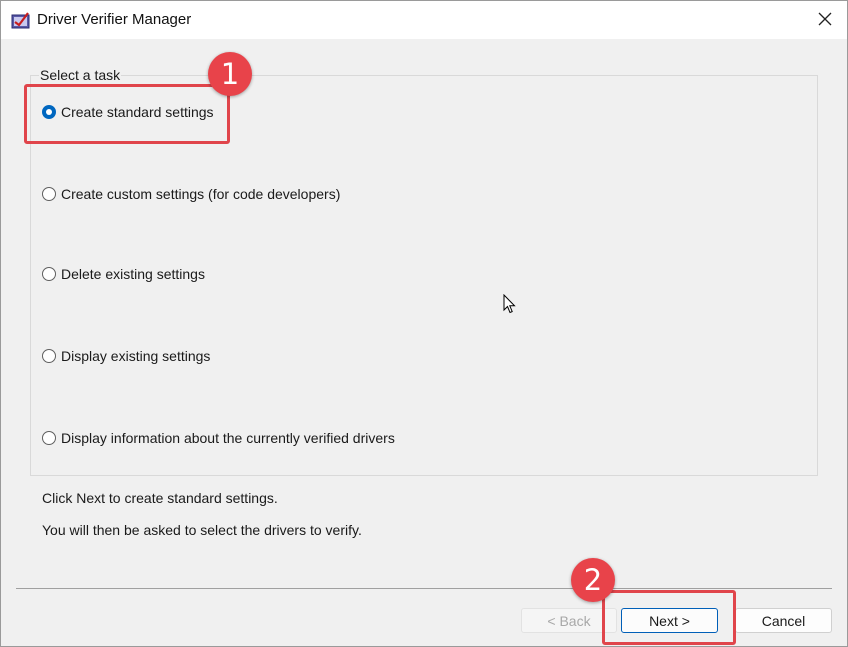 The image size is (848, 647). I want to click on option-display-existing-settings: Display existing settings, so click(126, 356).